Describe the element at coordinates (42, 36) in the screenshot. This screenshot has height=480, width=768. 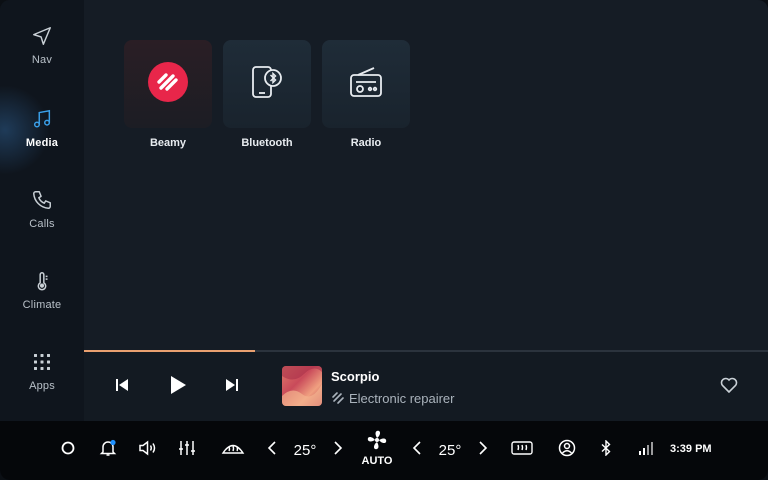
I see `navigation-arrow-icon` at that location.